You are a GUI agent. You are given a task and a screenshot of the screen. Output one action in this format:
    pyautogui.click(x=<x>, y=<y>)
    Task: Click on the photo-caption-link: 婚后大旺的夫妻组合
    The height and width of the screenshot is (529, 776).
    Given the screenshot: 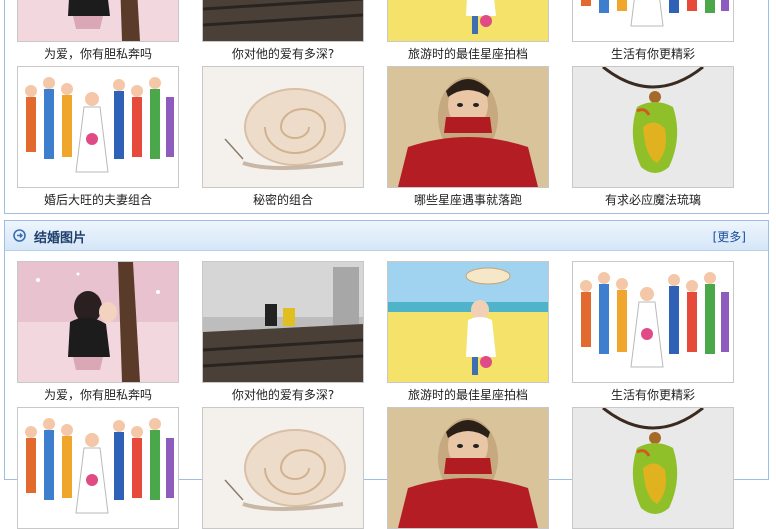 What is the action you would take?
    pyautogui.click(x=98, y=199)
    